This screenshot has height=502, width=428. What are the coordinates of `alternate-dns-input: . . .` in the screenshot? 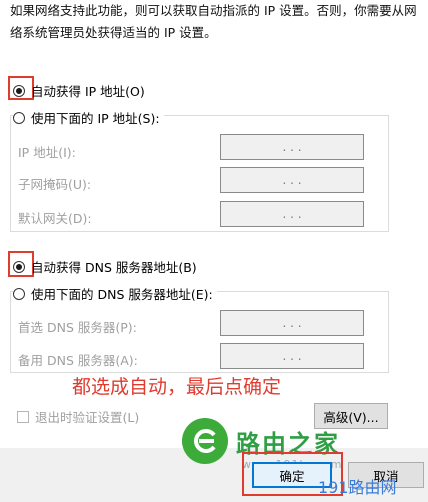 It's located at (292, 356).